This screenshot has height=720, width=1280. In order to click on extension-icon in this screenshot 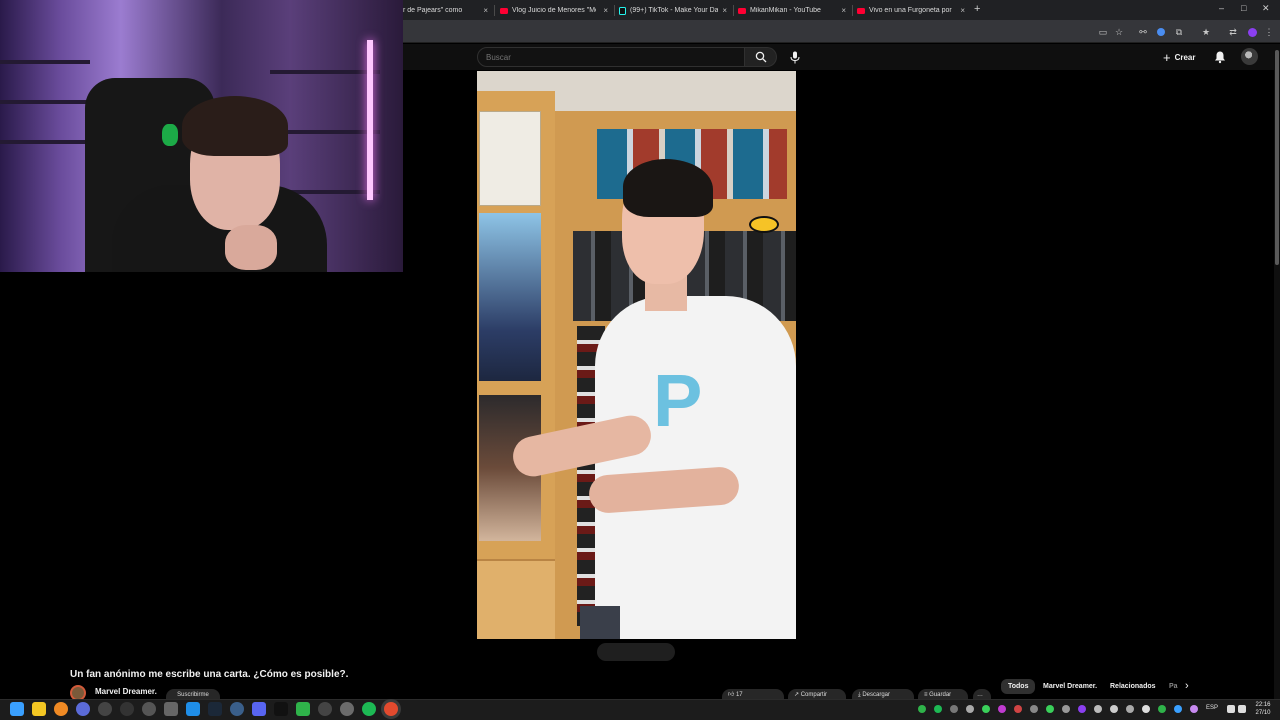, I will do `click(1161, 32)`.